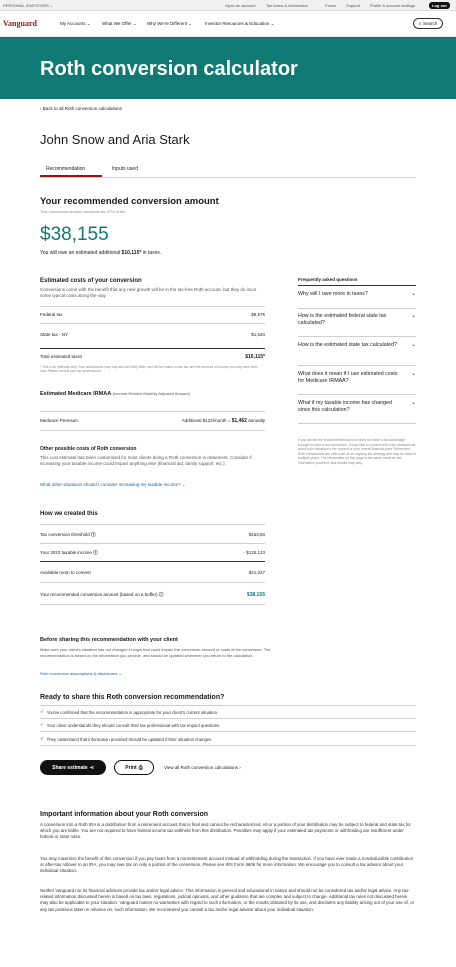 The image size is (456, 967). I want to click on search-button: ⌕ Search, so click(428, 23).